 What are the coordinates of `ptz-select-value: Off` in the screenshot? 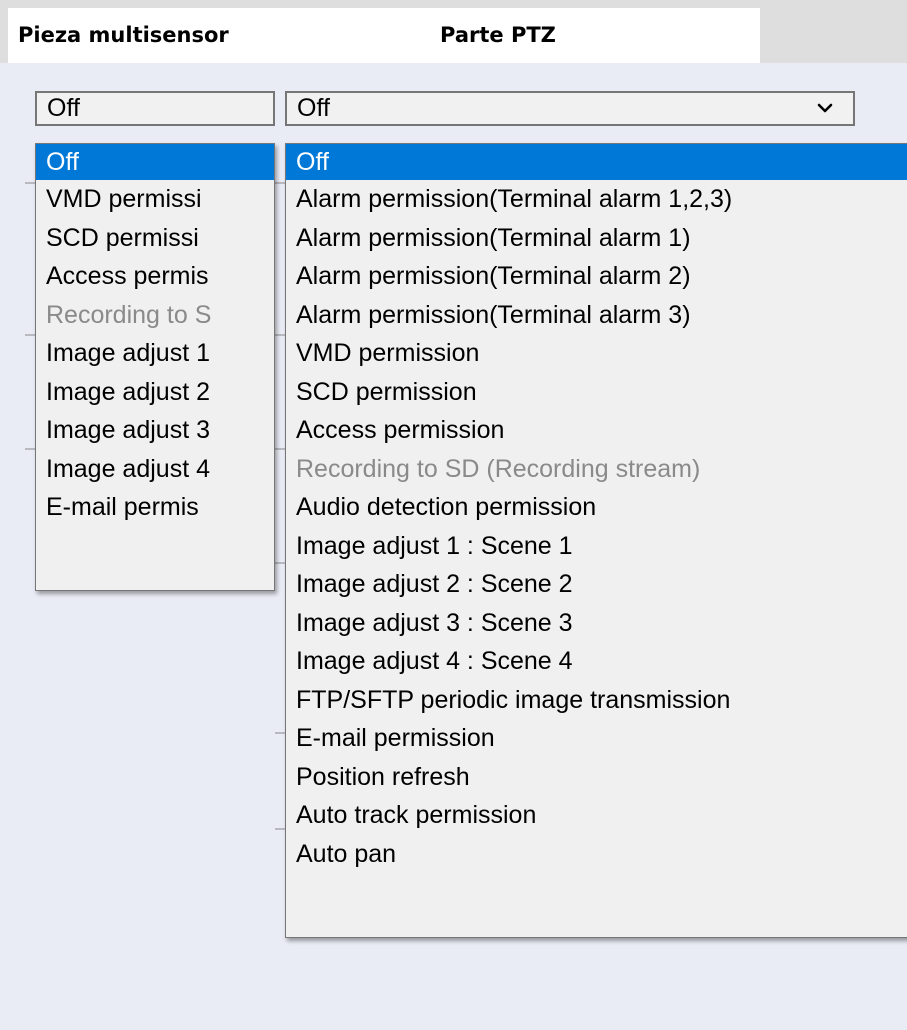 It's located at (313, 108).